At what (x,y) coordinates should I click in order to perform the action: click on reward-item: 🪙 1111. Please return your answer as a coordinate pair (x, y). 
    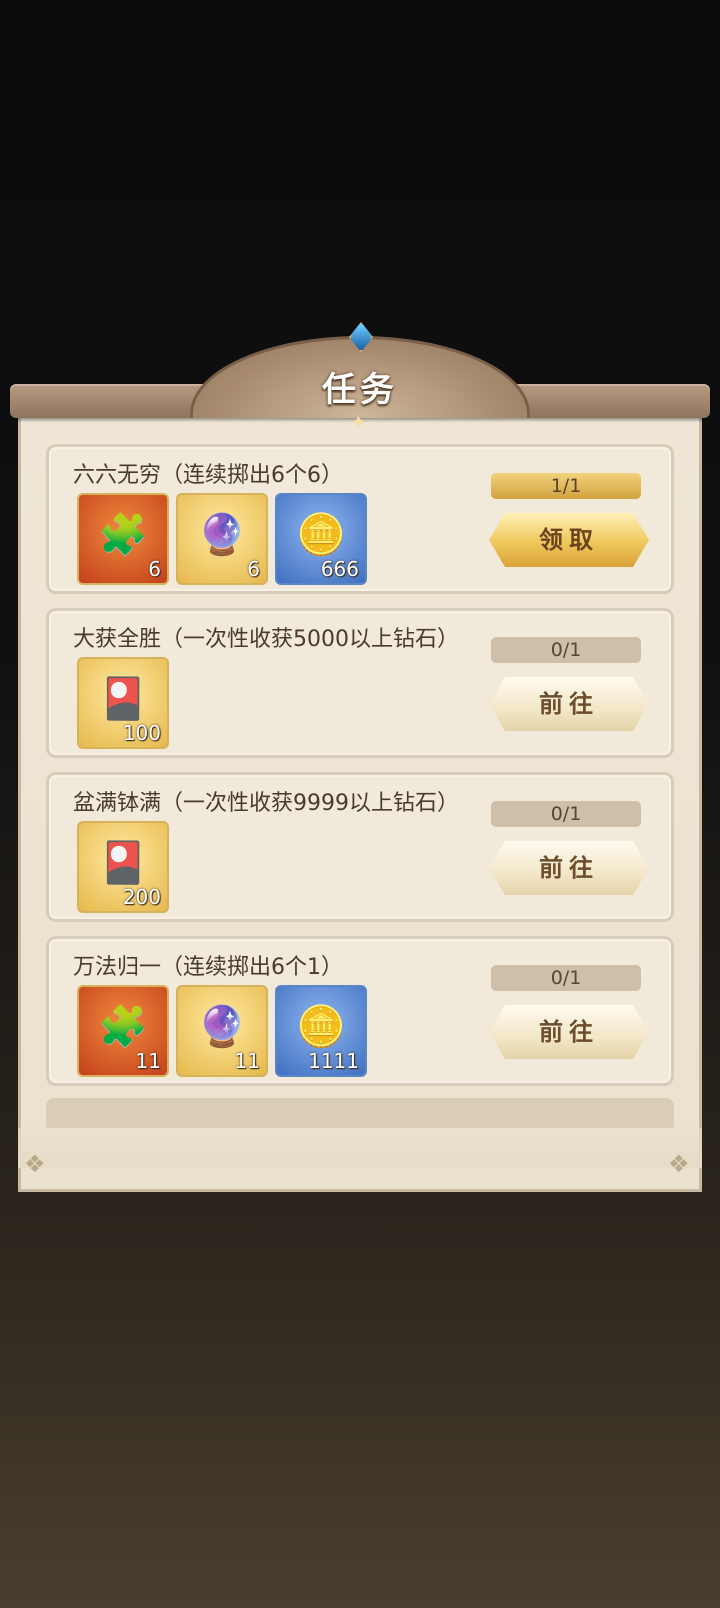
    Looking at the image, I should click on (321, 1031).